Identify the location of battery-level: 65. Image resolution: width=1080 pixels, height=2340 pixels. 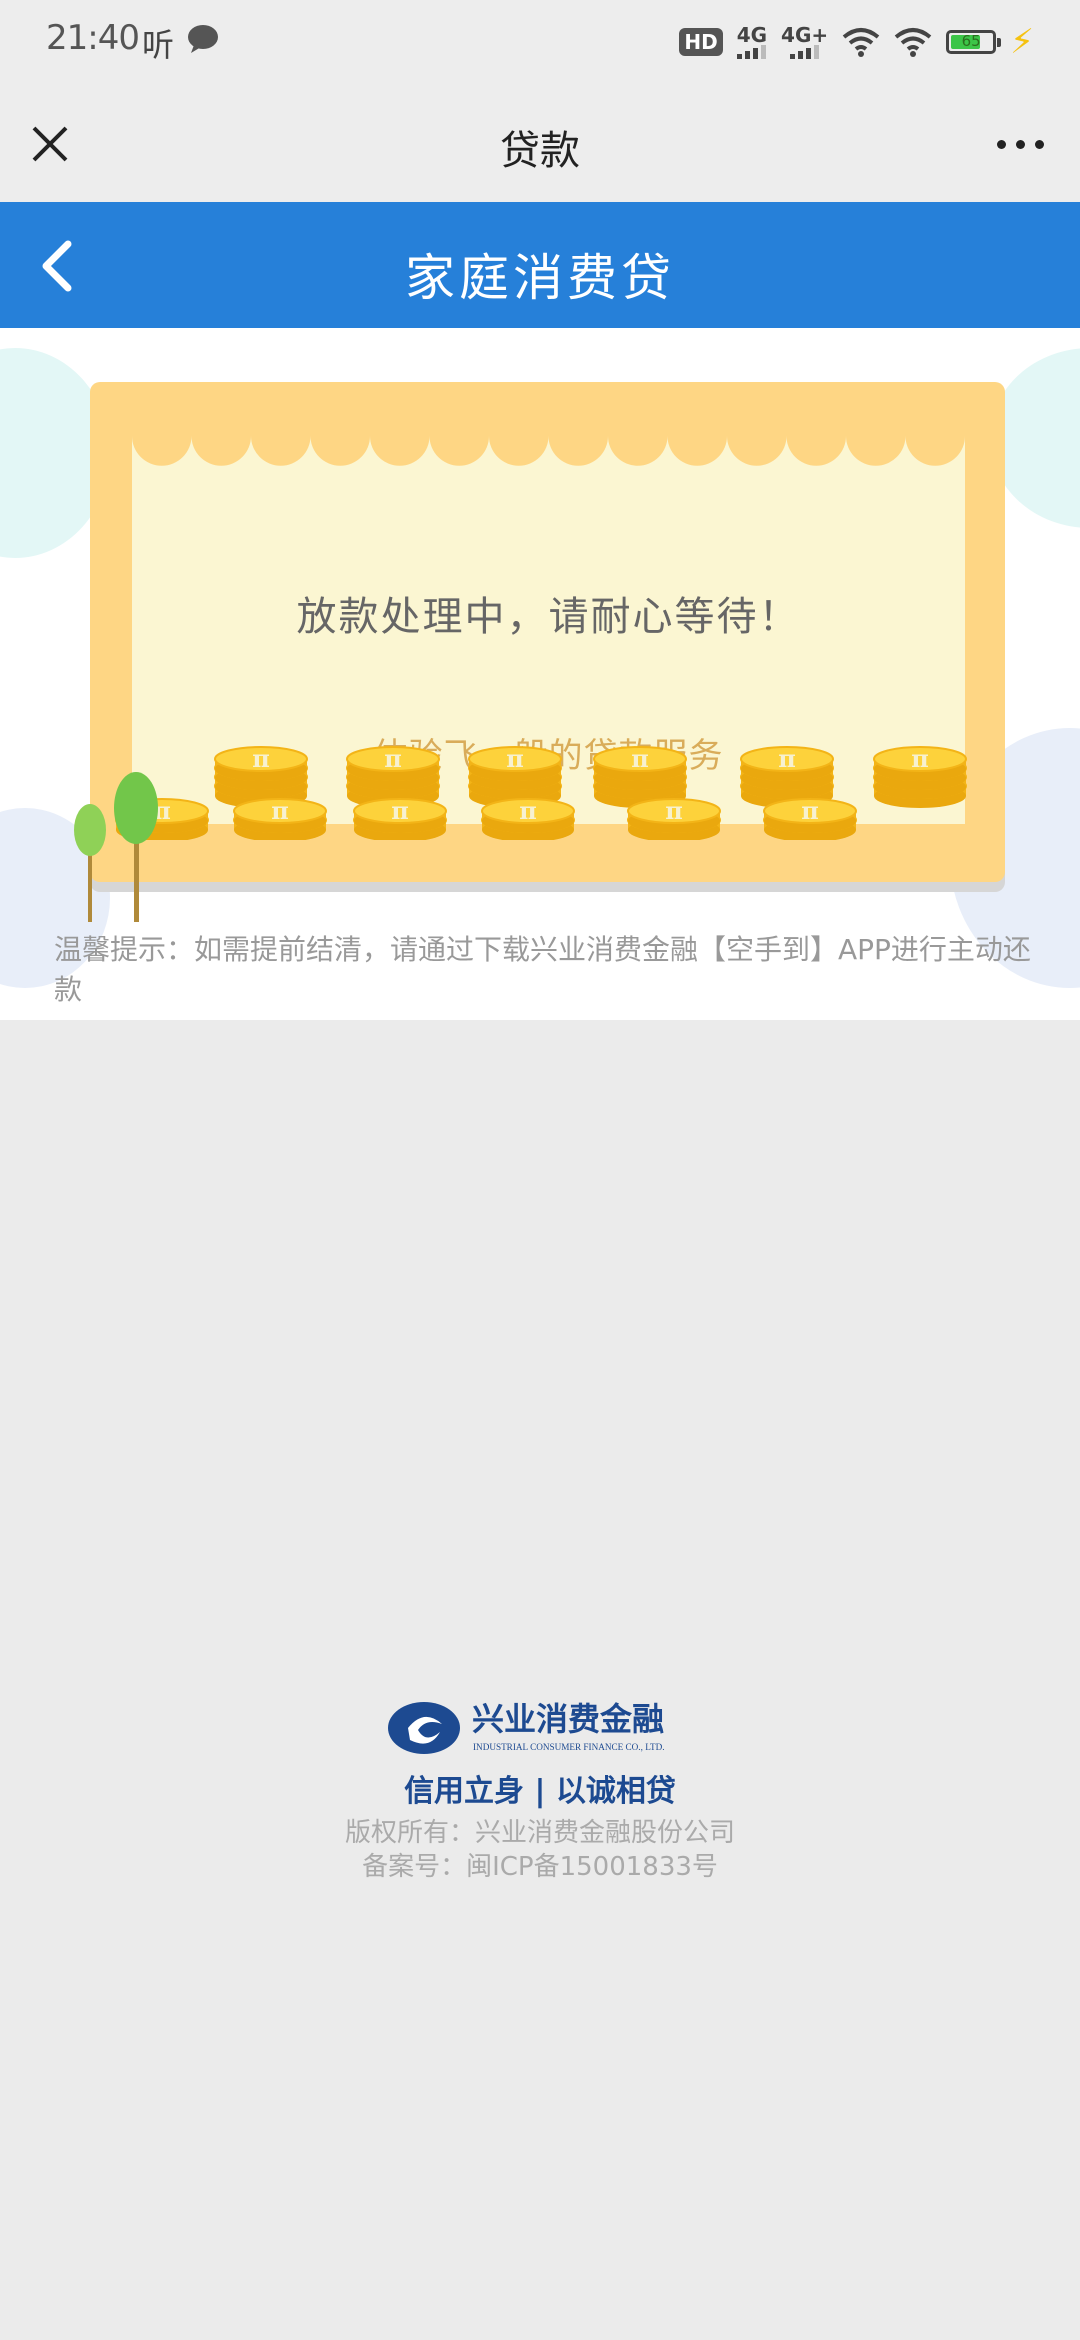
(971, 41).